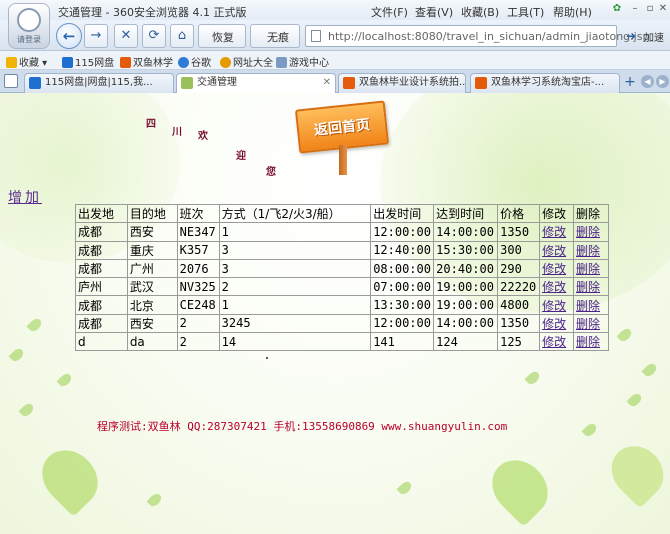 The image size is (670, 534). I want to click on table-cell: 1350, so click(519, 232).